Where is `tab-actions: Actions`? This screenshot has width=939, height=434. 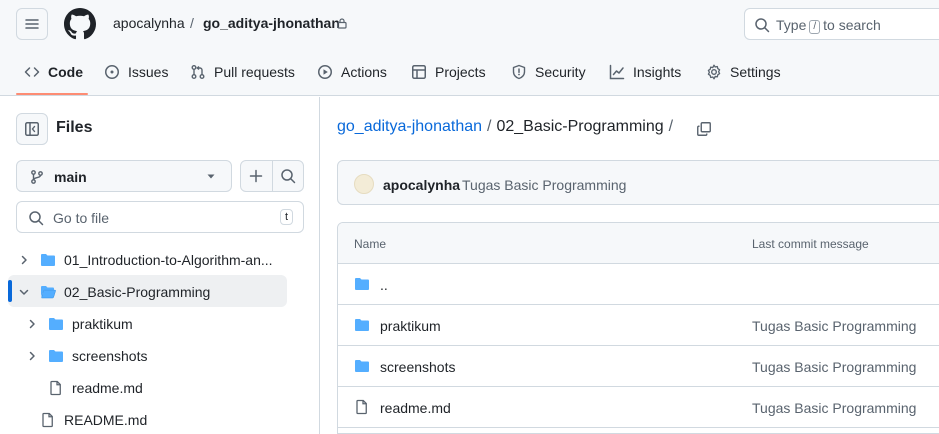 tab-actions: Actions is located at coordinates (352, 72).